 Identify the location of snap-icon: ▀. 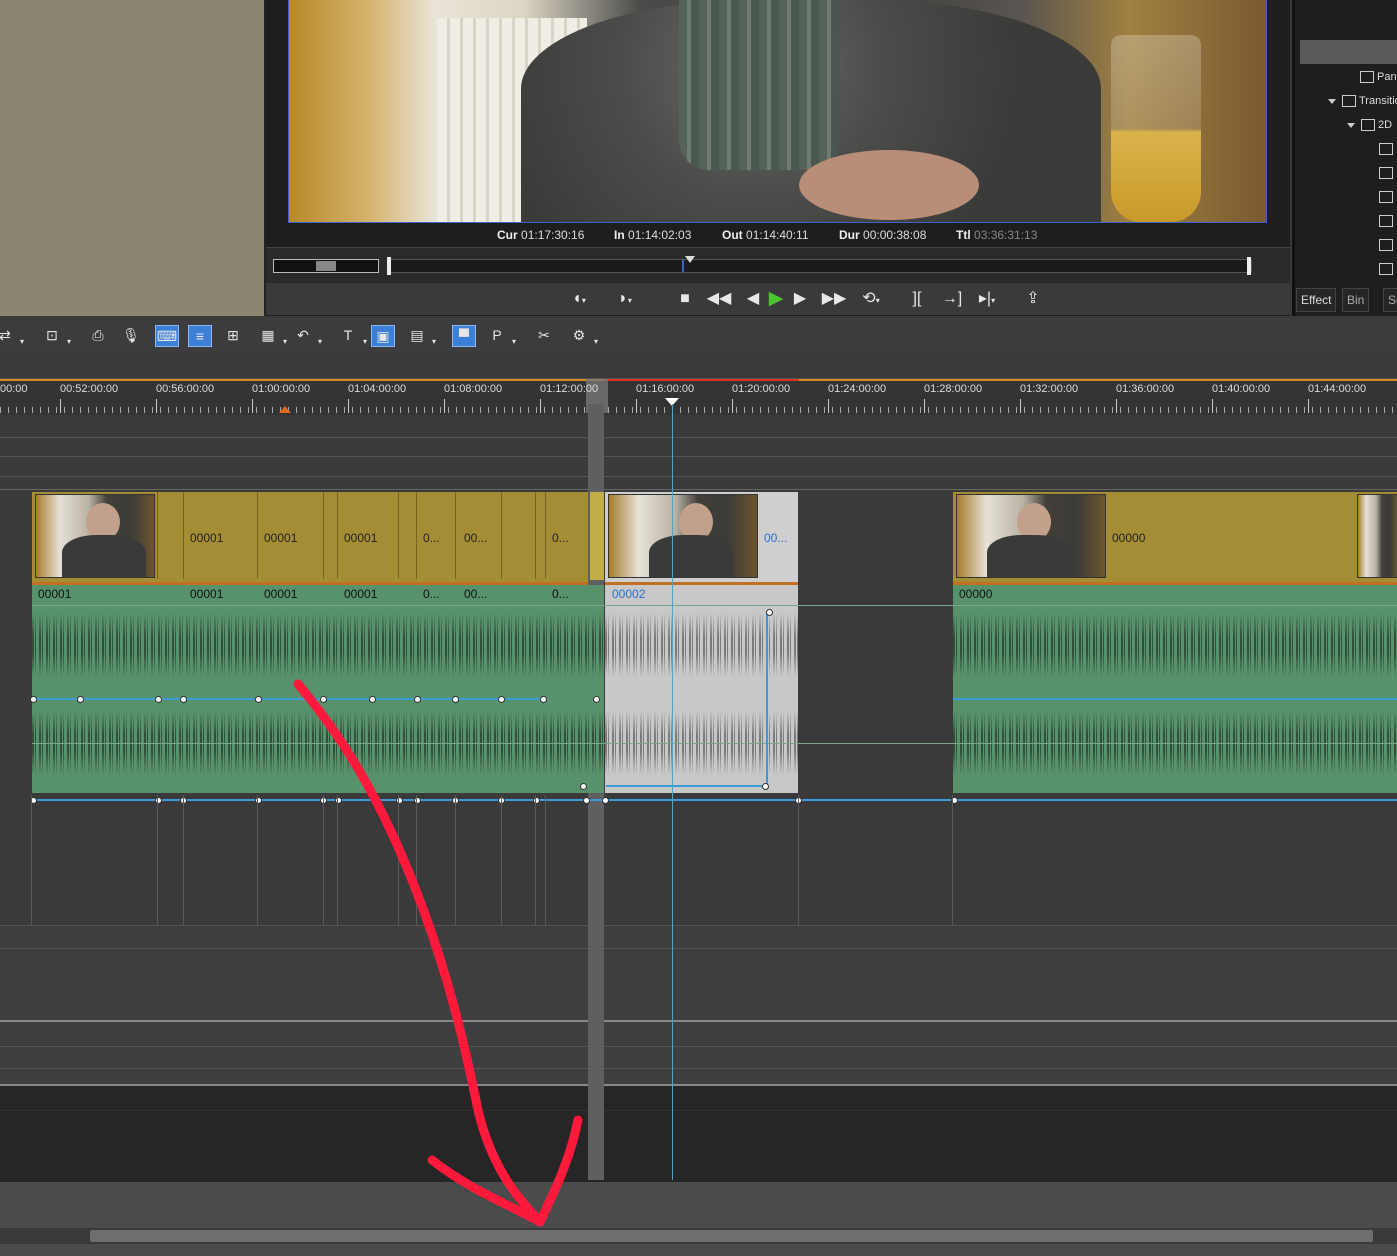
(464, 336).